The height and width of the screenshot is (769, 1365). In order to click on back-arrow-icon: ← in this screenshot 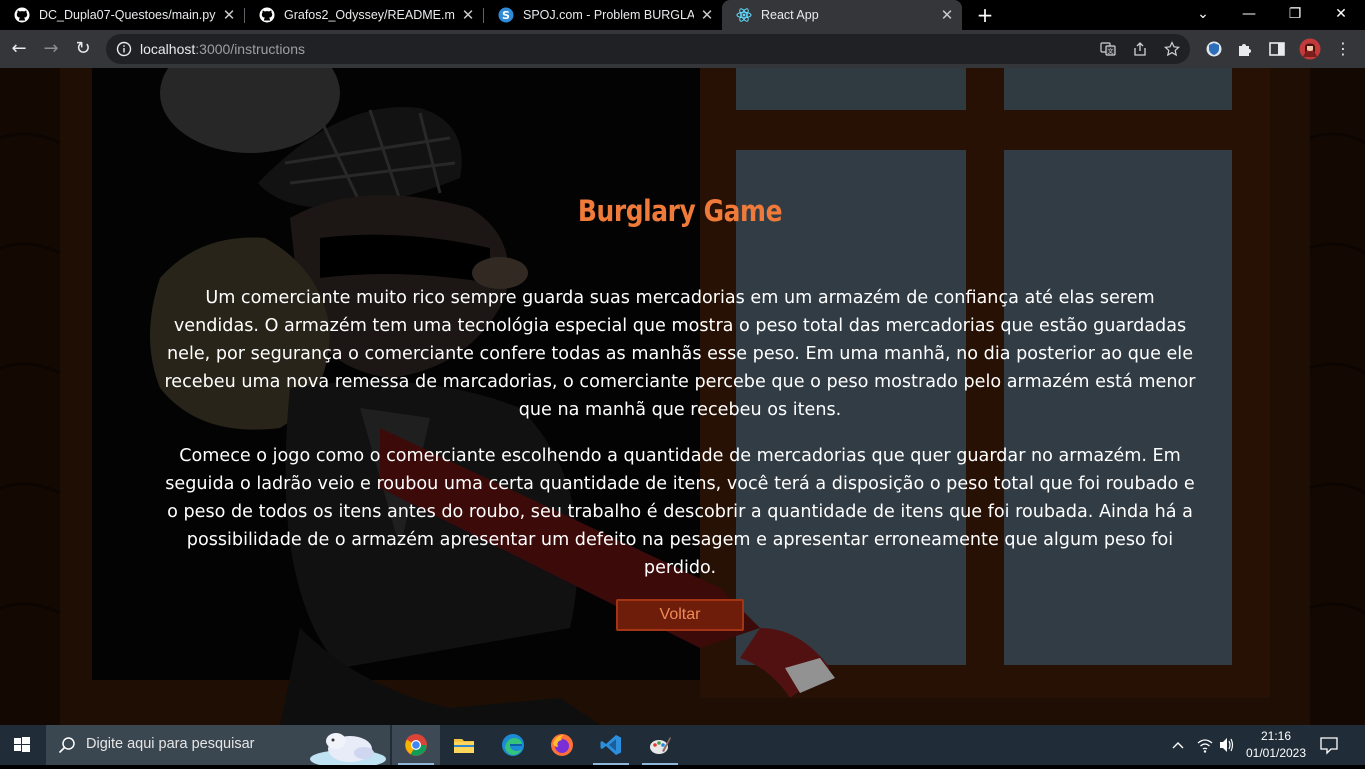, I will do `click(19, 49)`.